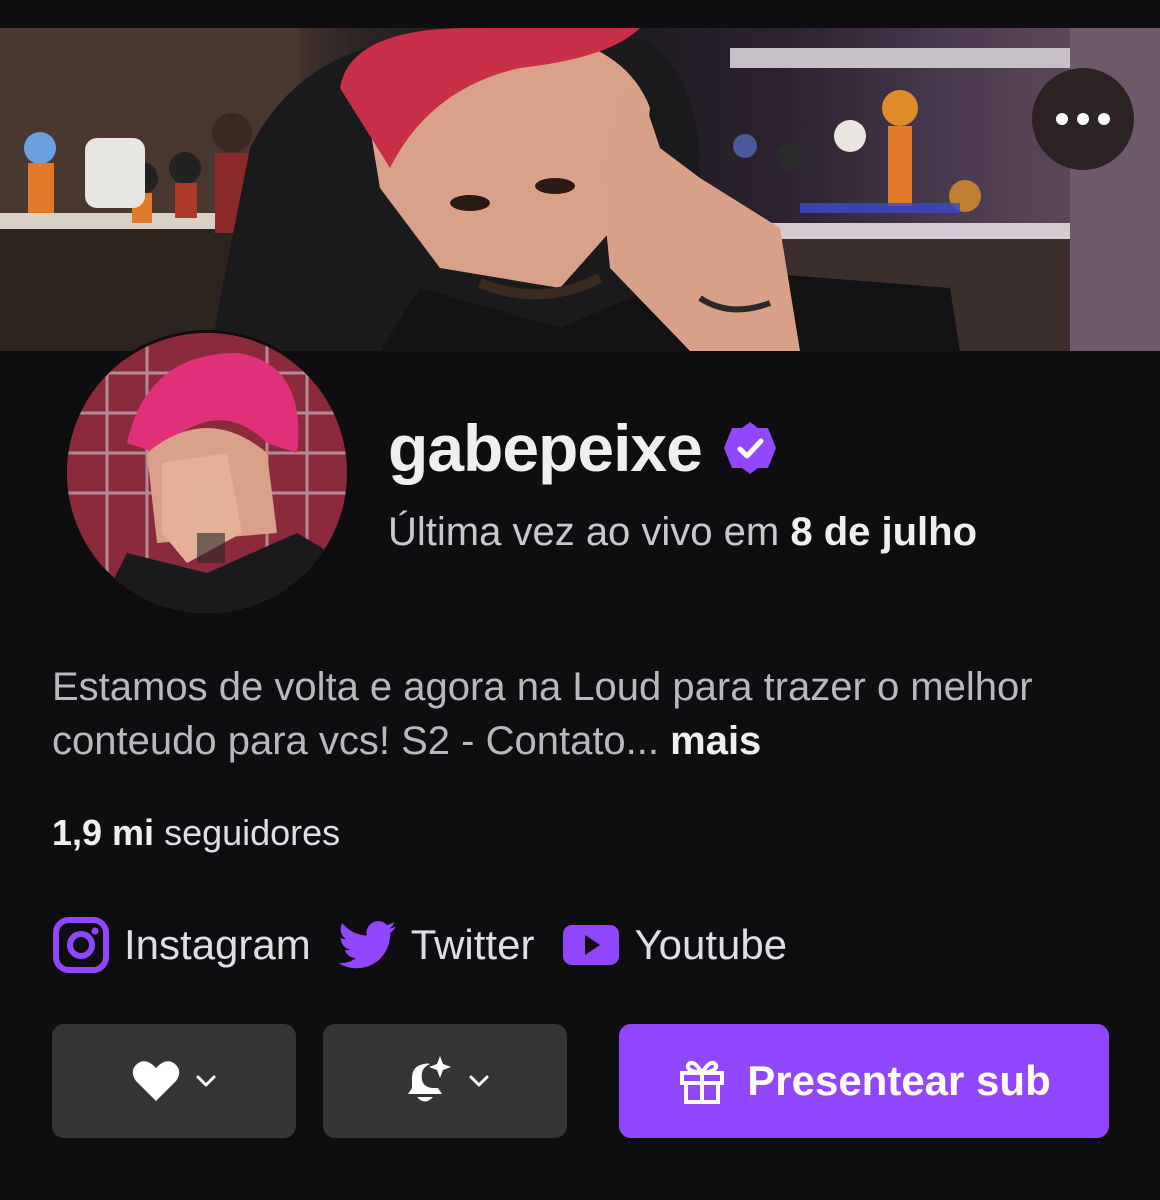 This screenshot has height=1200, width=1160. I want to click on last-live-date: 8 de julho, so click(884, 532).